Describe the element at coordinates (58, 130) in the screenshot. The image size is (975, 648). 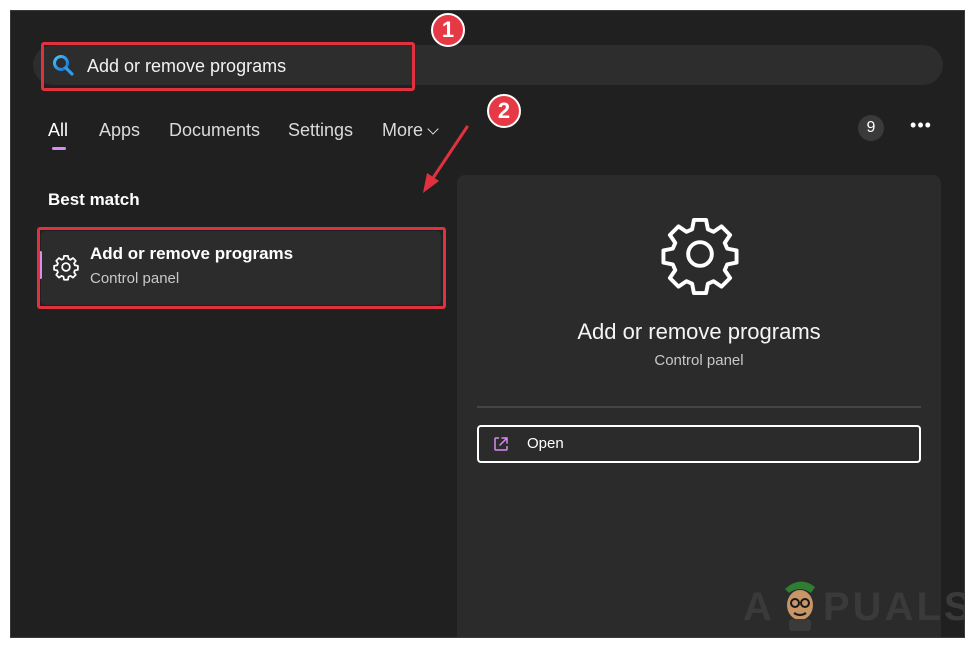
I see `tab-all: All` at that location.